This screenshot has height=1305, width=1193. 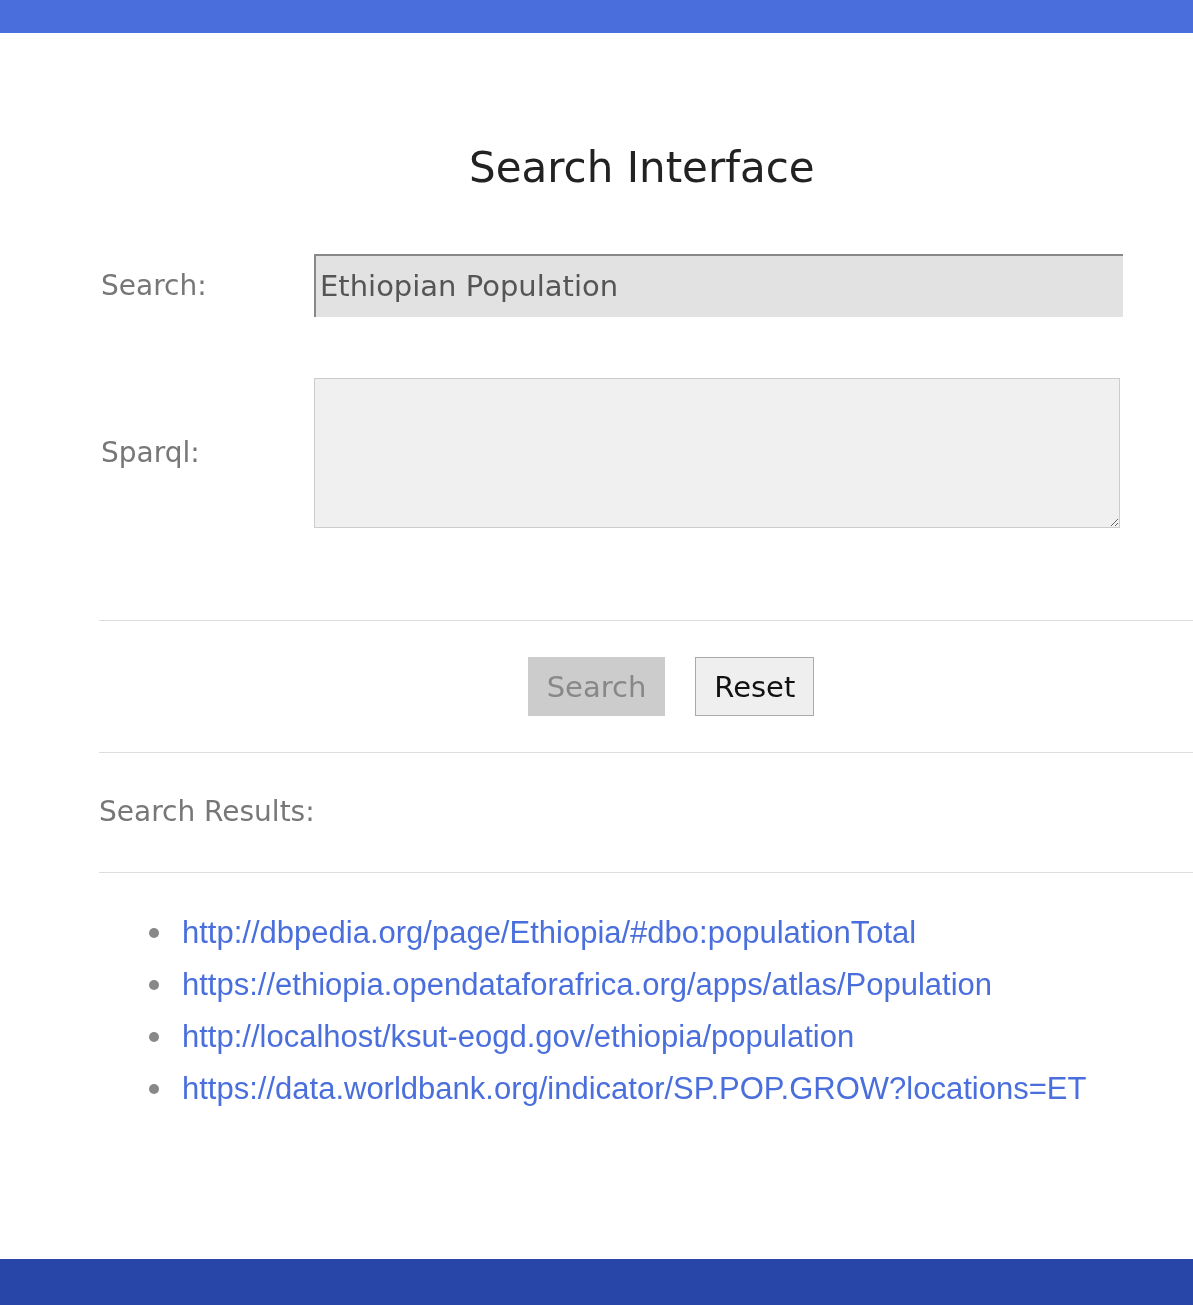 I want to click on sparql-field, so click(x=717, y=452).